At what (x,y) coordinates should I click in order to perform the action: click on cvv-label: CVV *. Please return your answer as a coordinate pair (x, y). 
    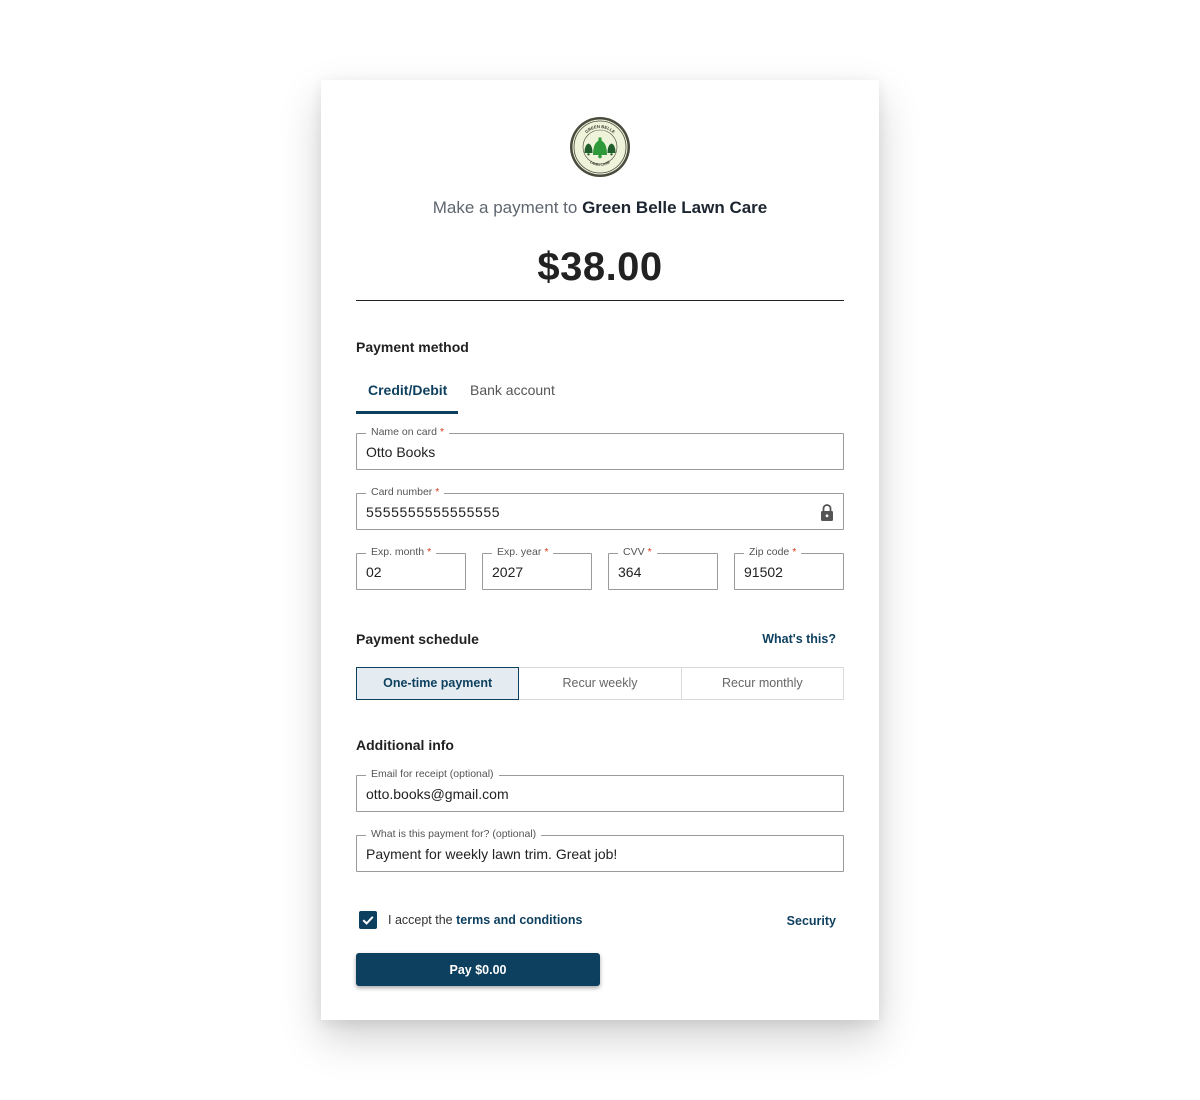
    Looking at the image, I should click on (637, 552).